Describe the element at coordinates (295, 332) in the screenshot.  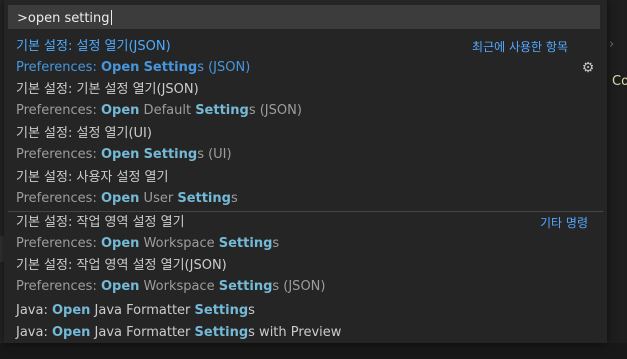
I see `text-segment: s with Preview` at that location.